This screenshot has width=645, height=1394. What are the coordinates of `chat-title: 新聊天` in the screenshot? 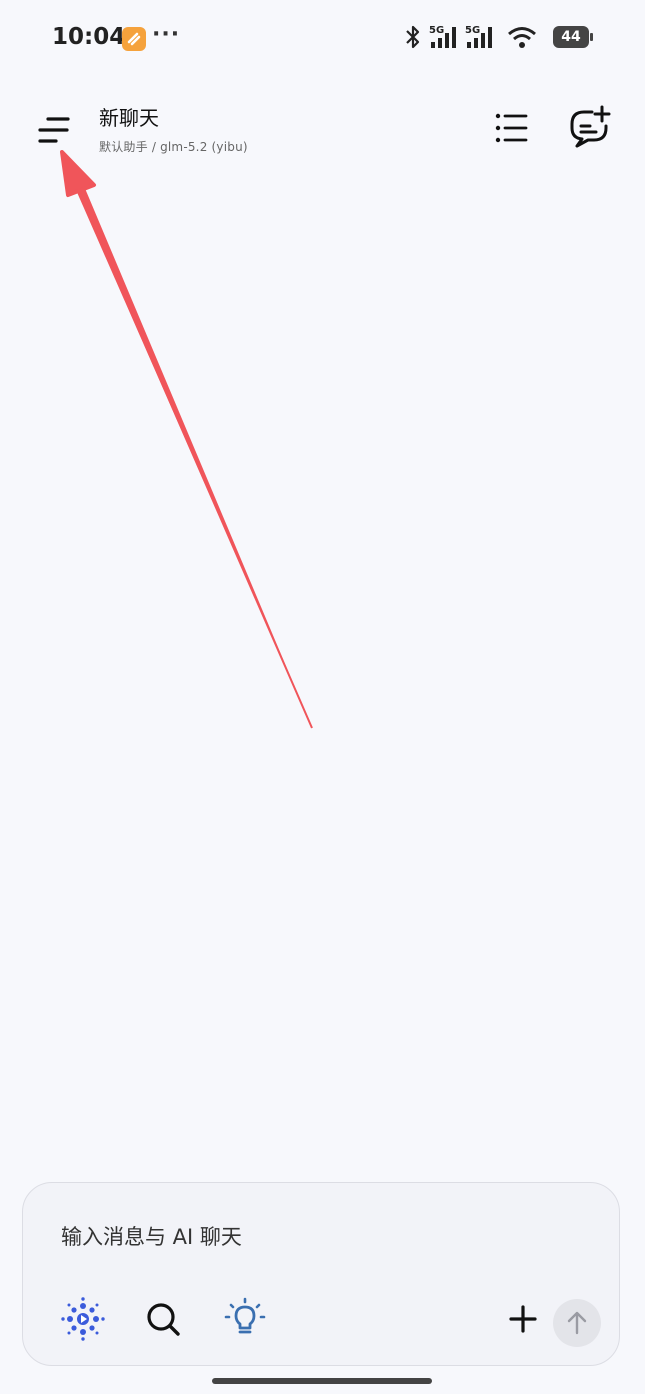 It's located at (129, 118).